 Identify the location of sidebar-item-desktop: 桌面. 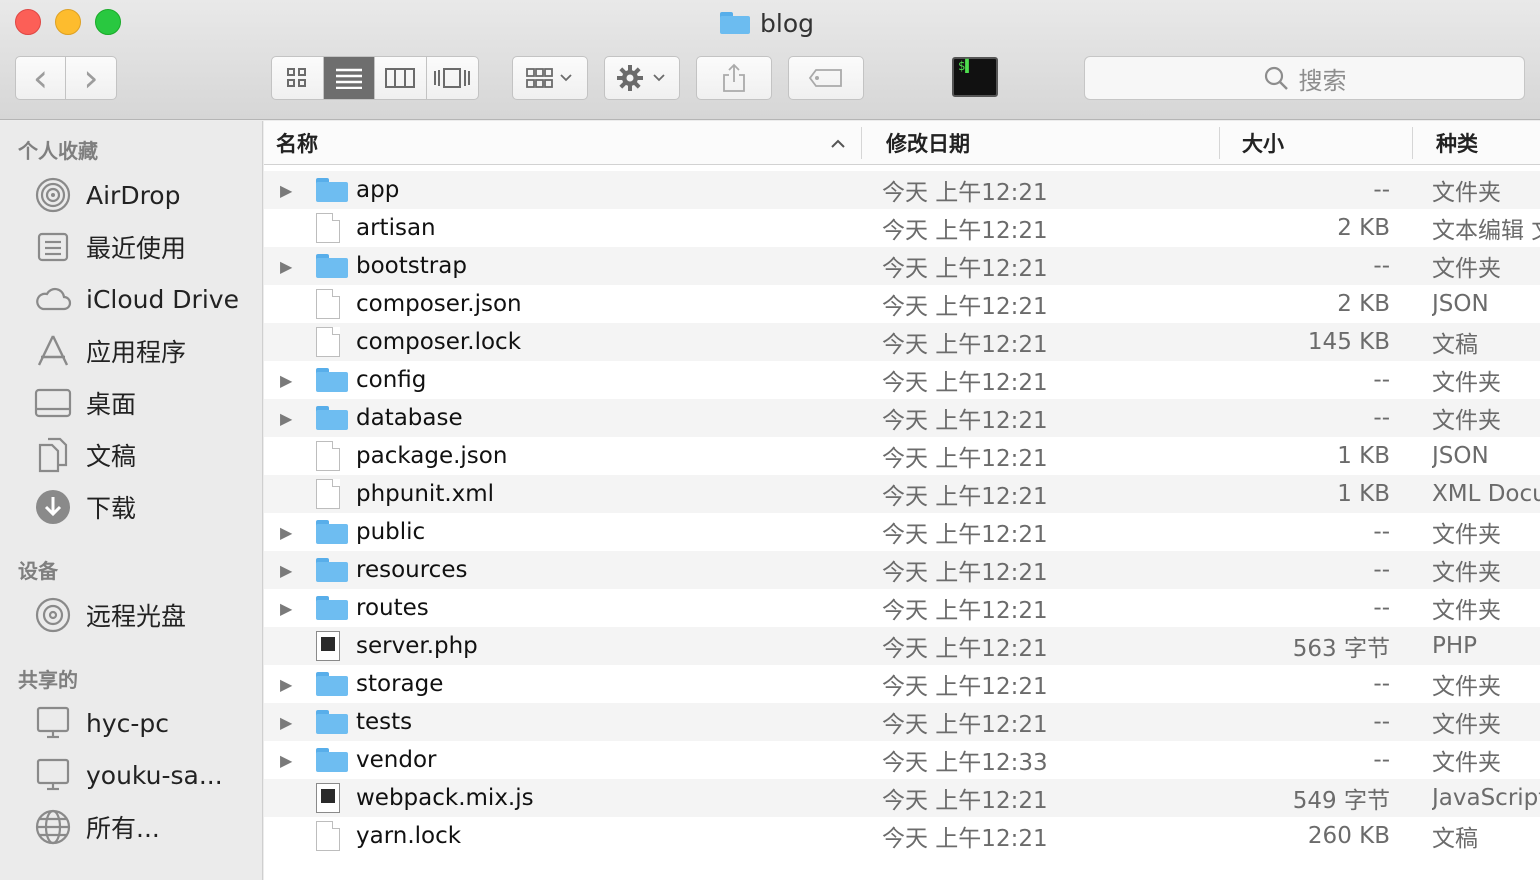
(85, 403).